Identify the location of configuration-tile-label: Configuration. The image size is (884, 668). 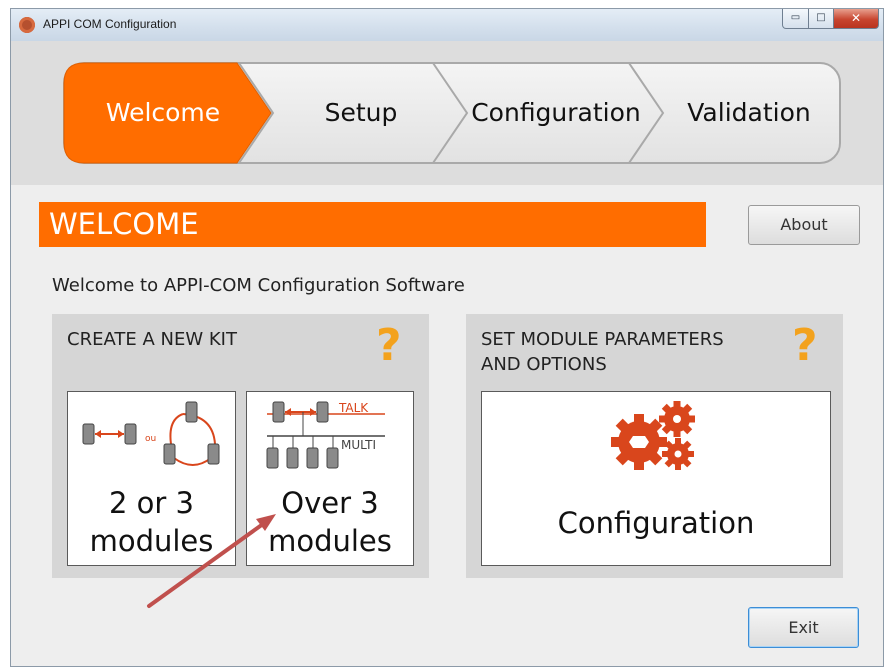
(656, 523).